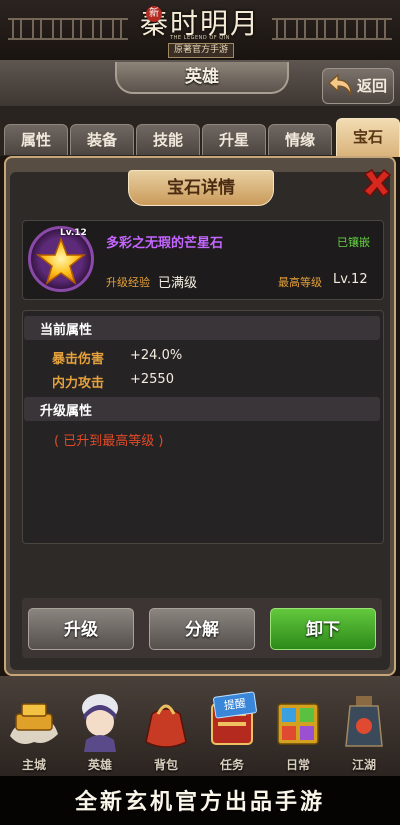  Describe the element at coordinates (73, 233) in the screenshot. I see `gem-level-badge: Lv.12` at that location.